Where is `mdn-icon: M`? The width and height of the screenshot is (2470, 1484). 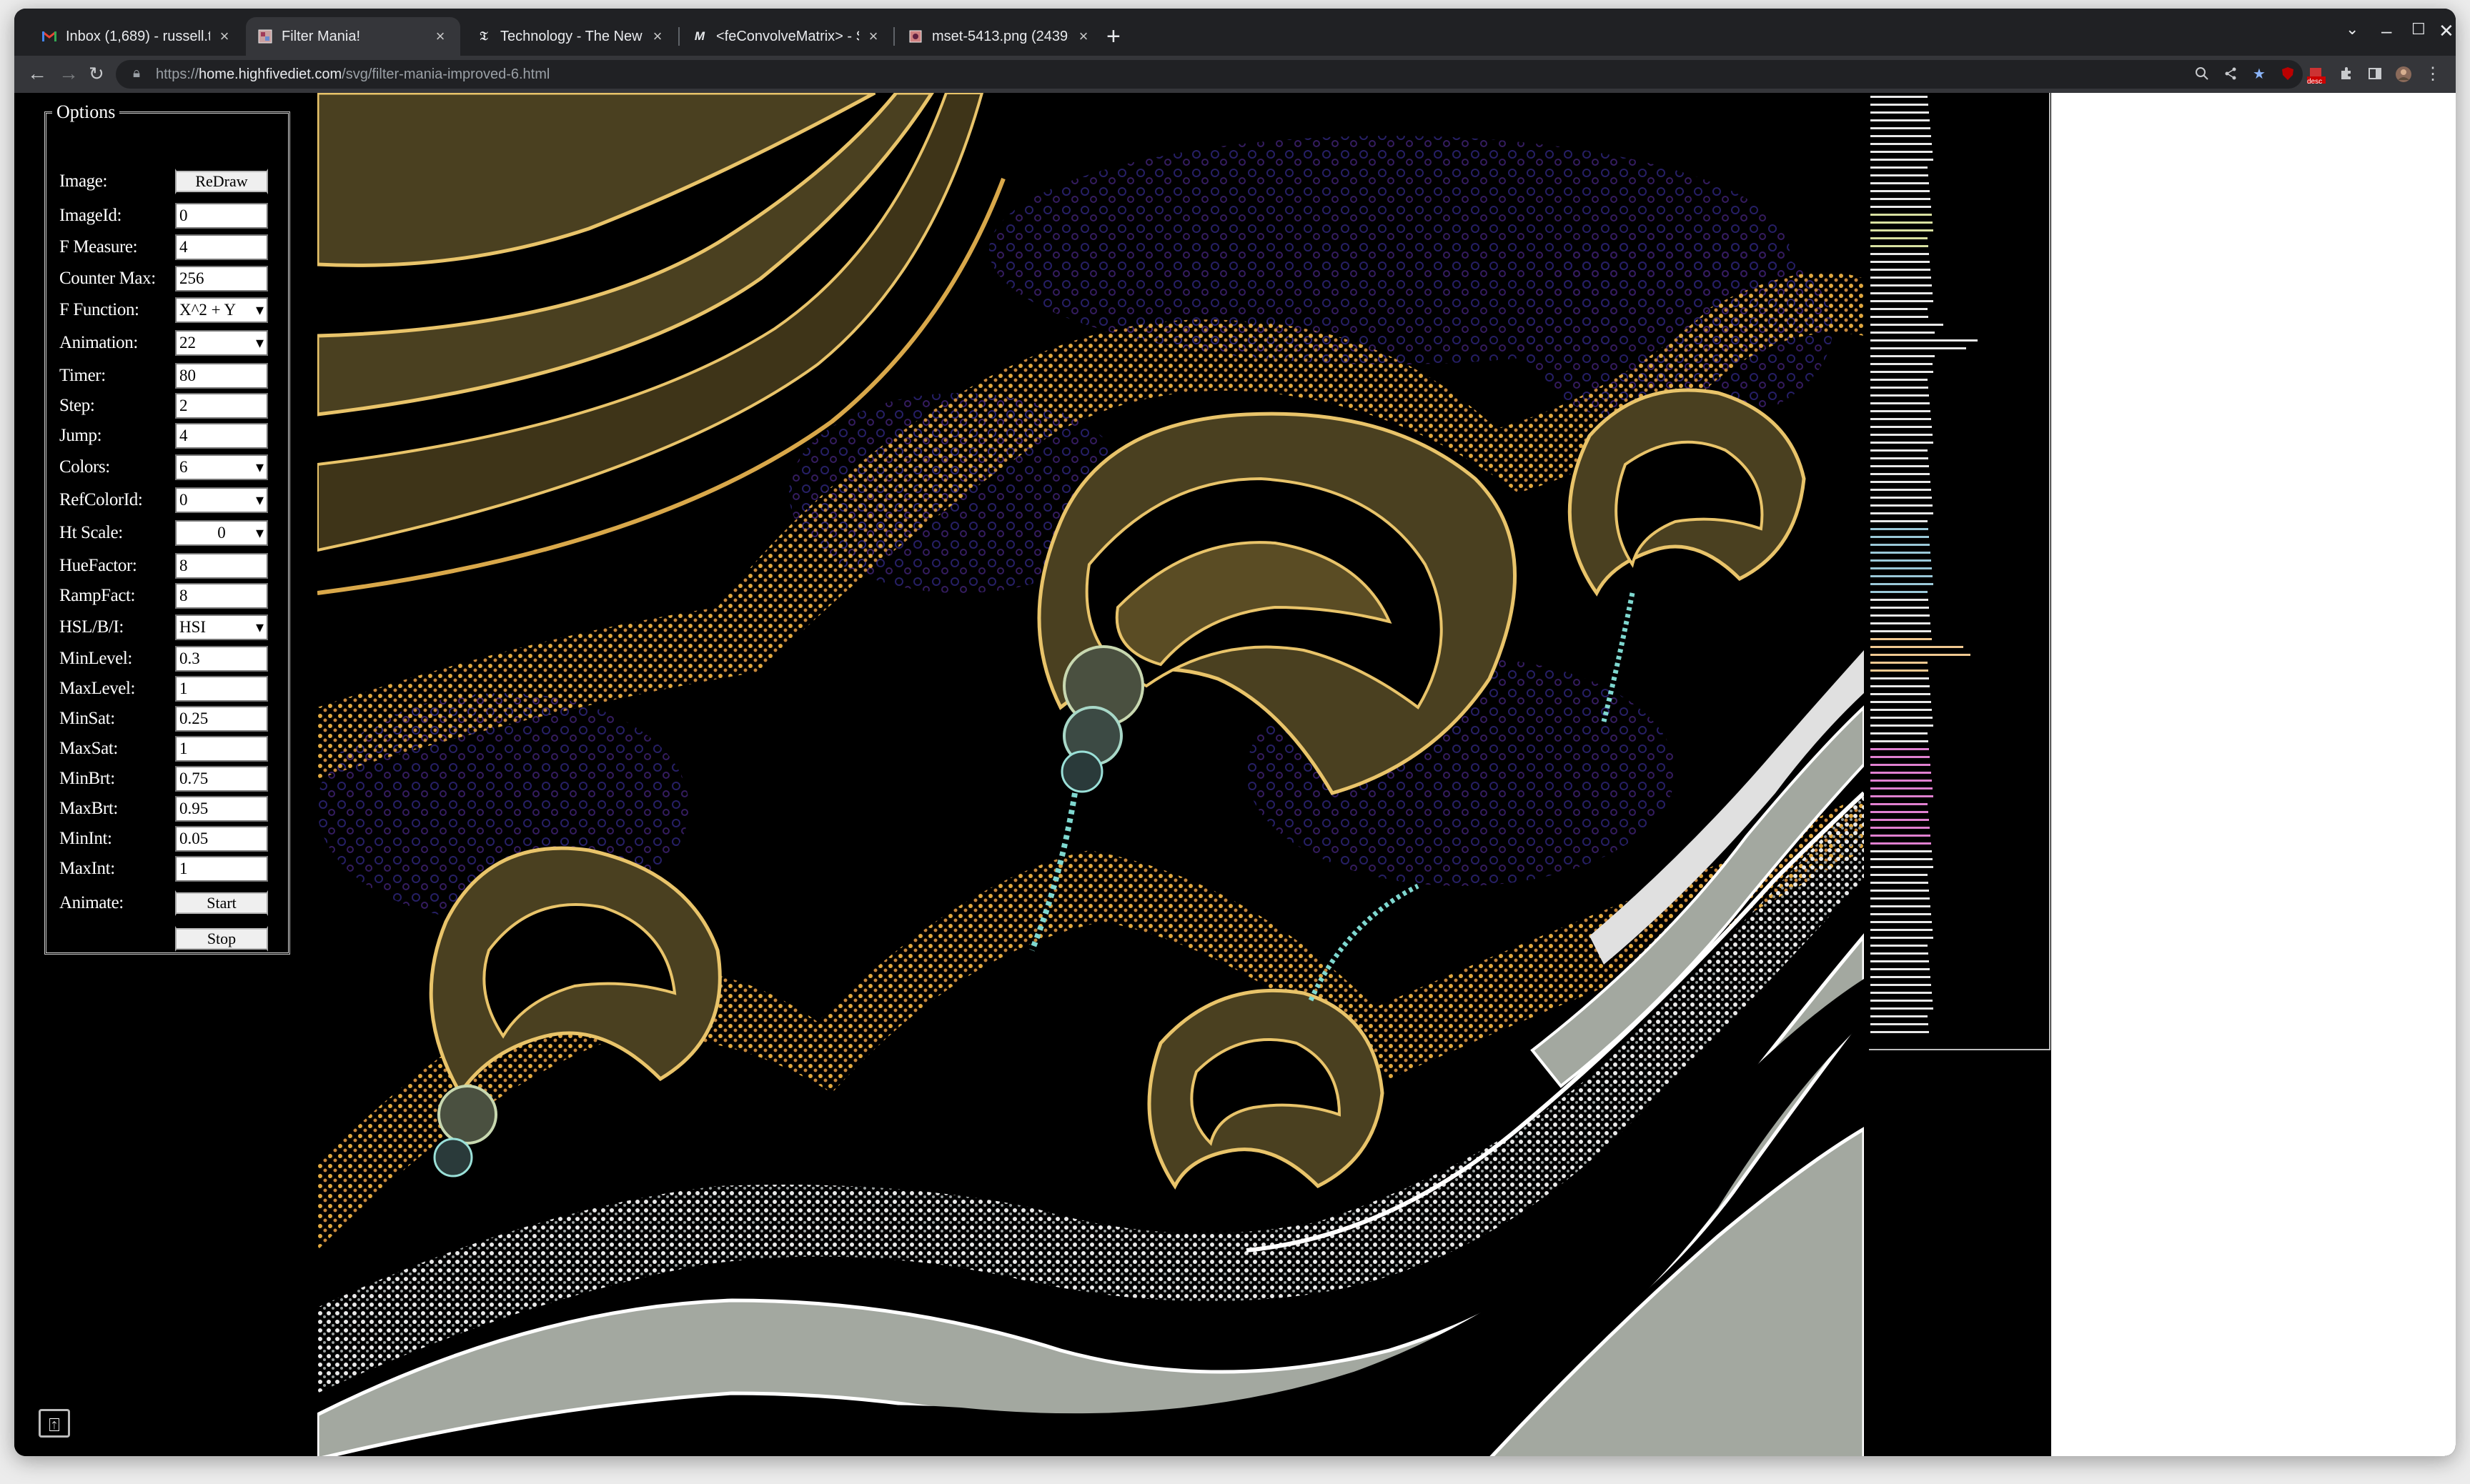
mdn-icon: M is located at coordinates (699, 36).